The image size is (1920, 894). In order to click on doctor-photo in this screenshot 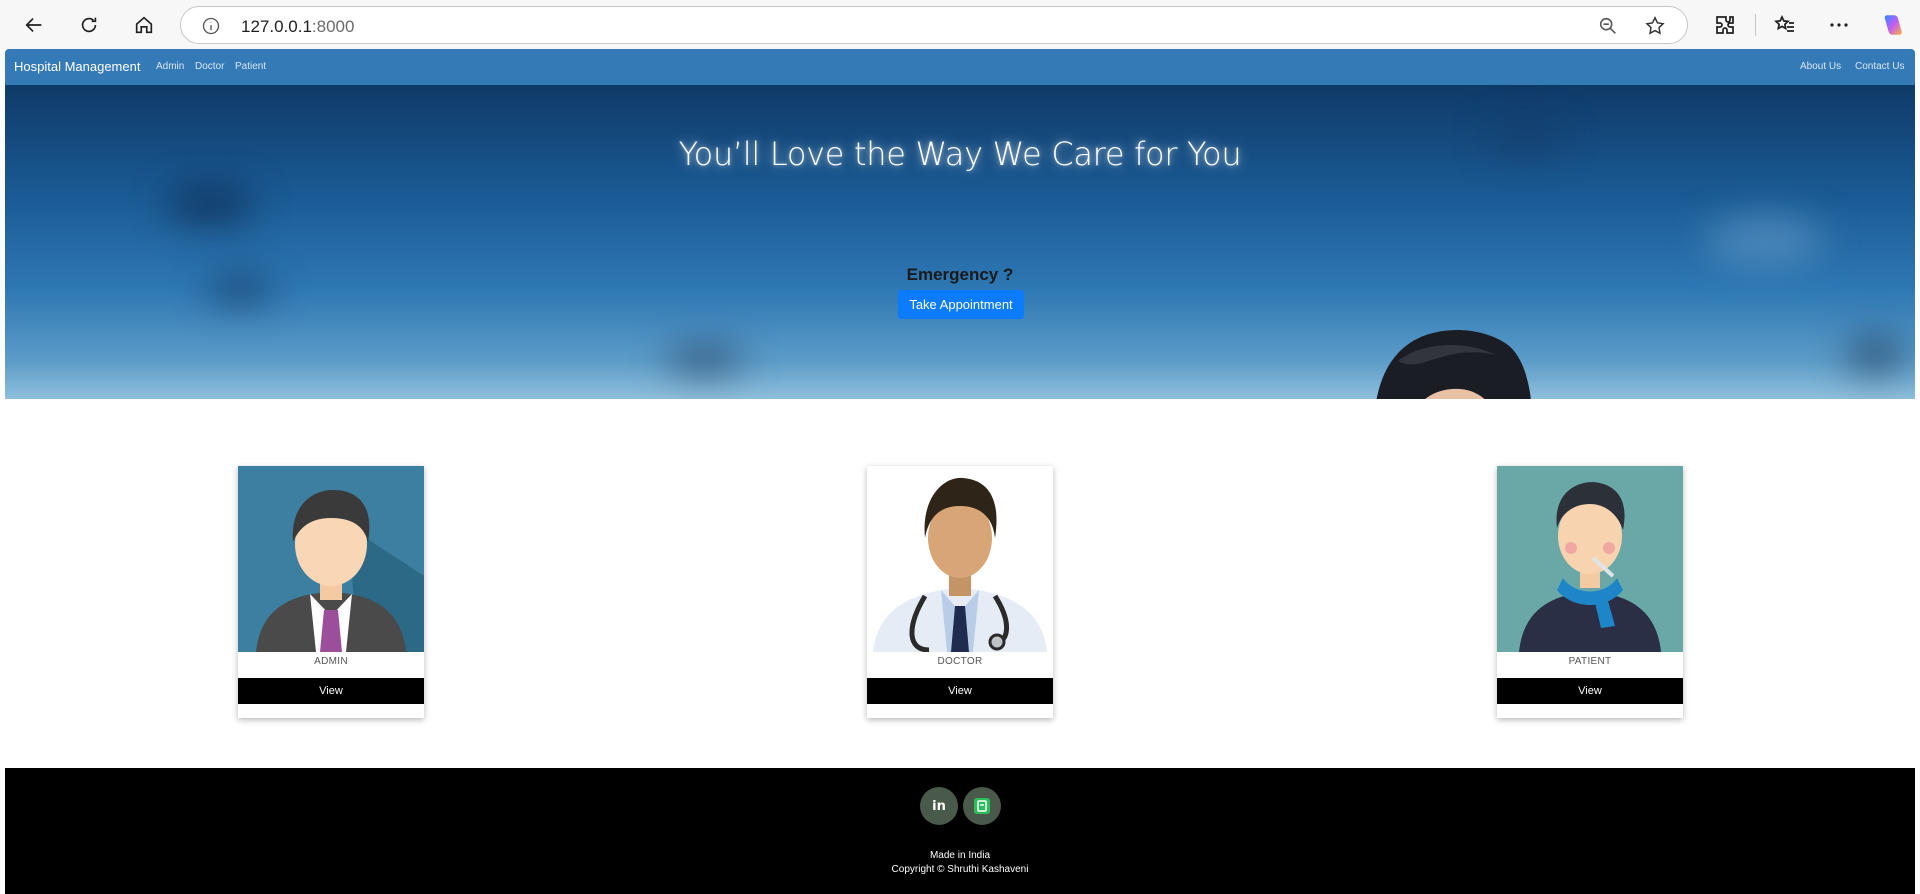, I will do `click(1453, 364)`.